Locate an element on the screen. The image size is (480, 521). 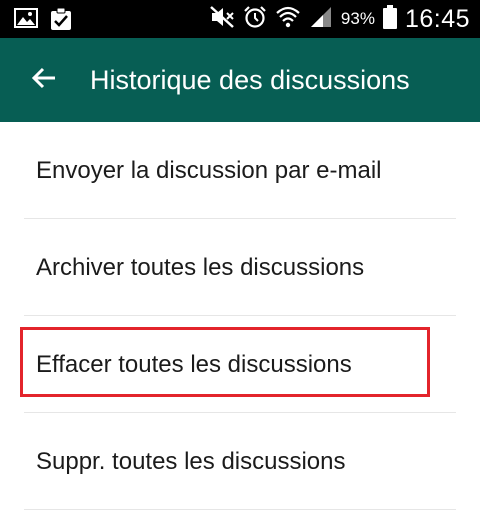
clock: 16:45 is located at coordinates (437, 18).